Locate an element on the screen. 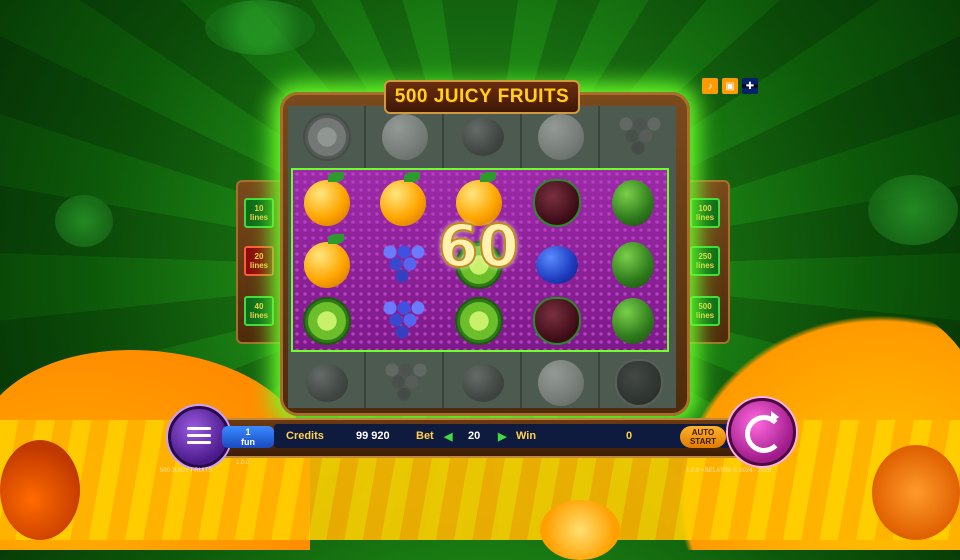  bg-grapes-icon is located at coordinates (260, 27).